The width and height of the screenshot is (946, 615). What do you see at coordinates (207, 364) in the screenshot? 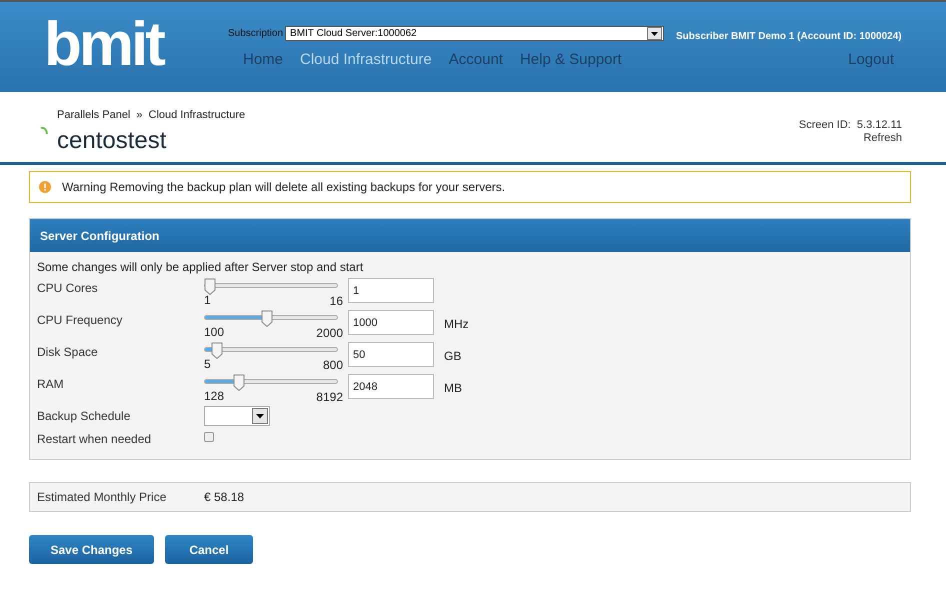
I see `slider-min: 5` at bounding box center [207, 364].